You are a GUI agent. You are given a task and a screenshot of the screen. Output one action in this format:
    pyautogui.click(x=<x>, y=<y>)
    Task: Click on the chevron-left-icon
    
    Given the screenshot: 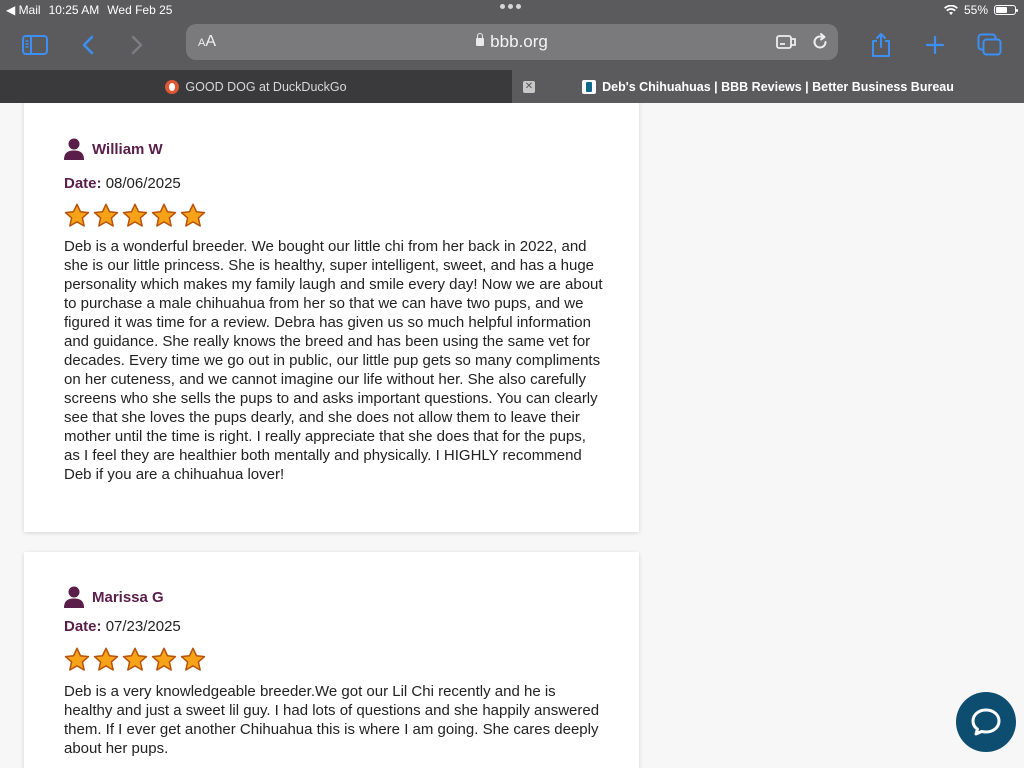 What is the action you would take?
    pyautogui.click(x=88, y=45)
    